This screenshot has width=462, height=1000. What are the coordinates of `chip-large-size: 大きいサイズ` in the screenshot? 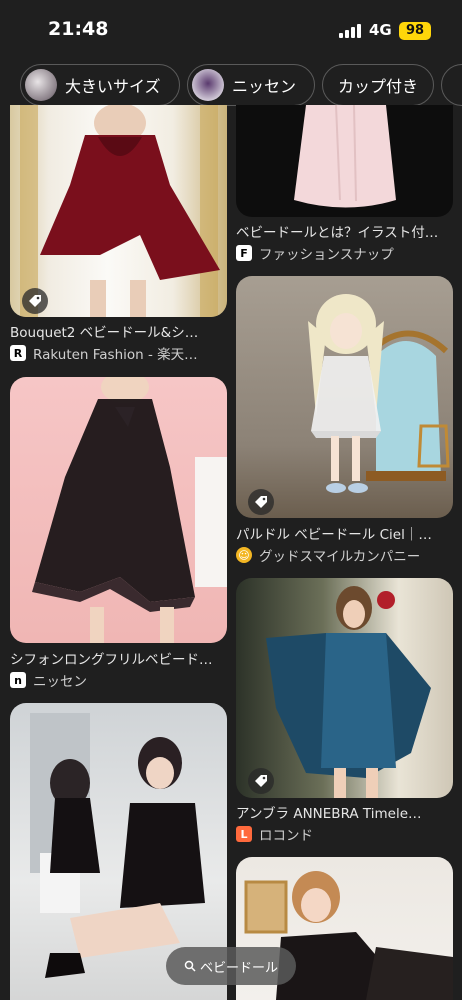 It's located at (100, 85).